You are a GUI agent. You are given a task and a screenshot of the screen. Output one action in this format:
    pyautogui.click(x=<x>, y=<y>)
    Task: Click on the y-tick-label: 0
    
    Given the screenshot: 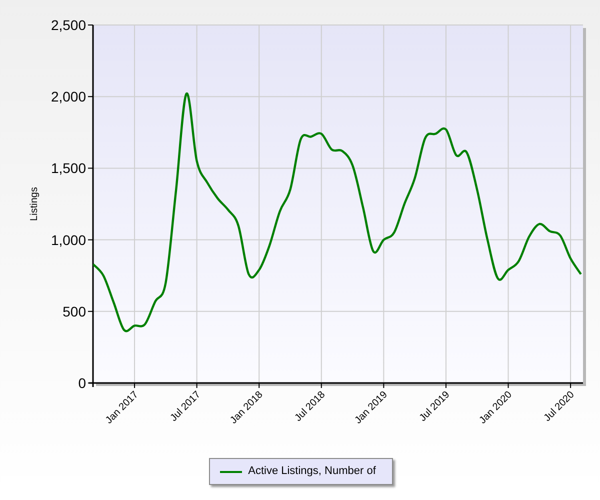 What is the action you would take?
    pyautogui.click(x=82, y=383)
    